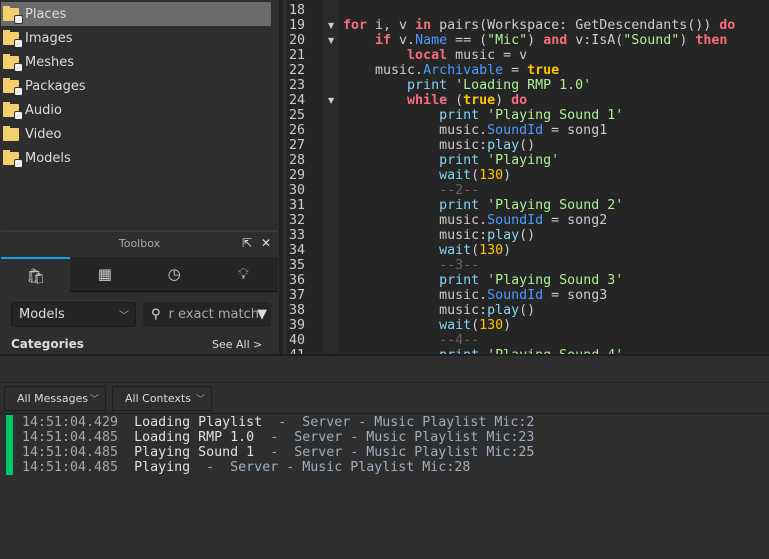  I want to click on code-token: SoundId, so click(515, 130).